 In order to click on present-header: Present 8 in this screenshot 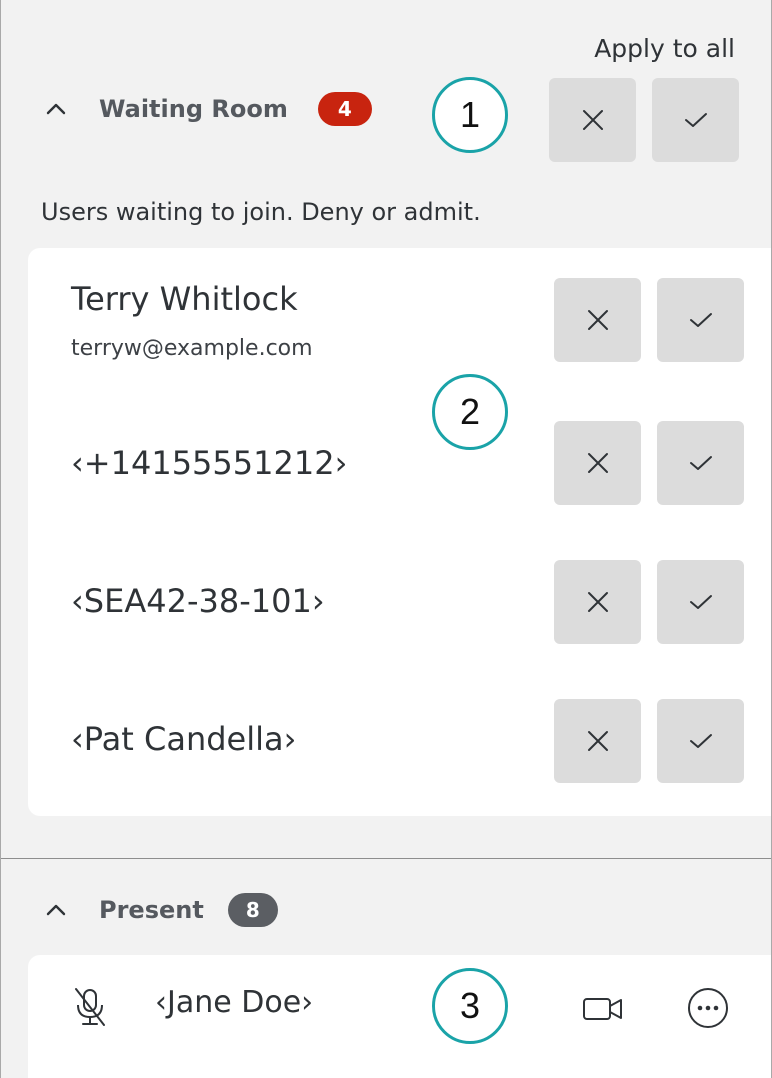, I will do `click(159, 910)`.